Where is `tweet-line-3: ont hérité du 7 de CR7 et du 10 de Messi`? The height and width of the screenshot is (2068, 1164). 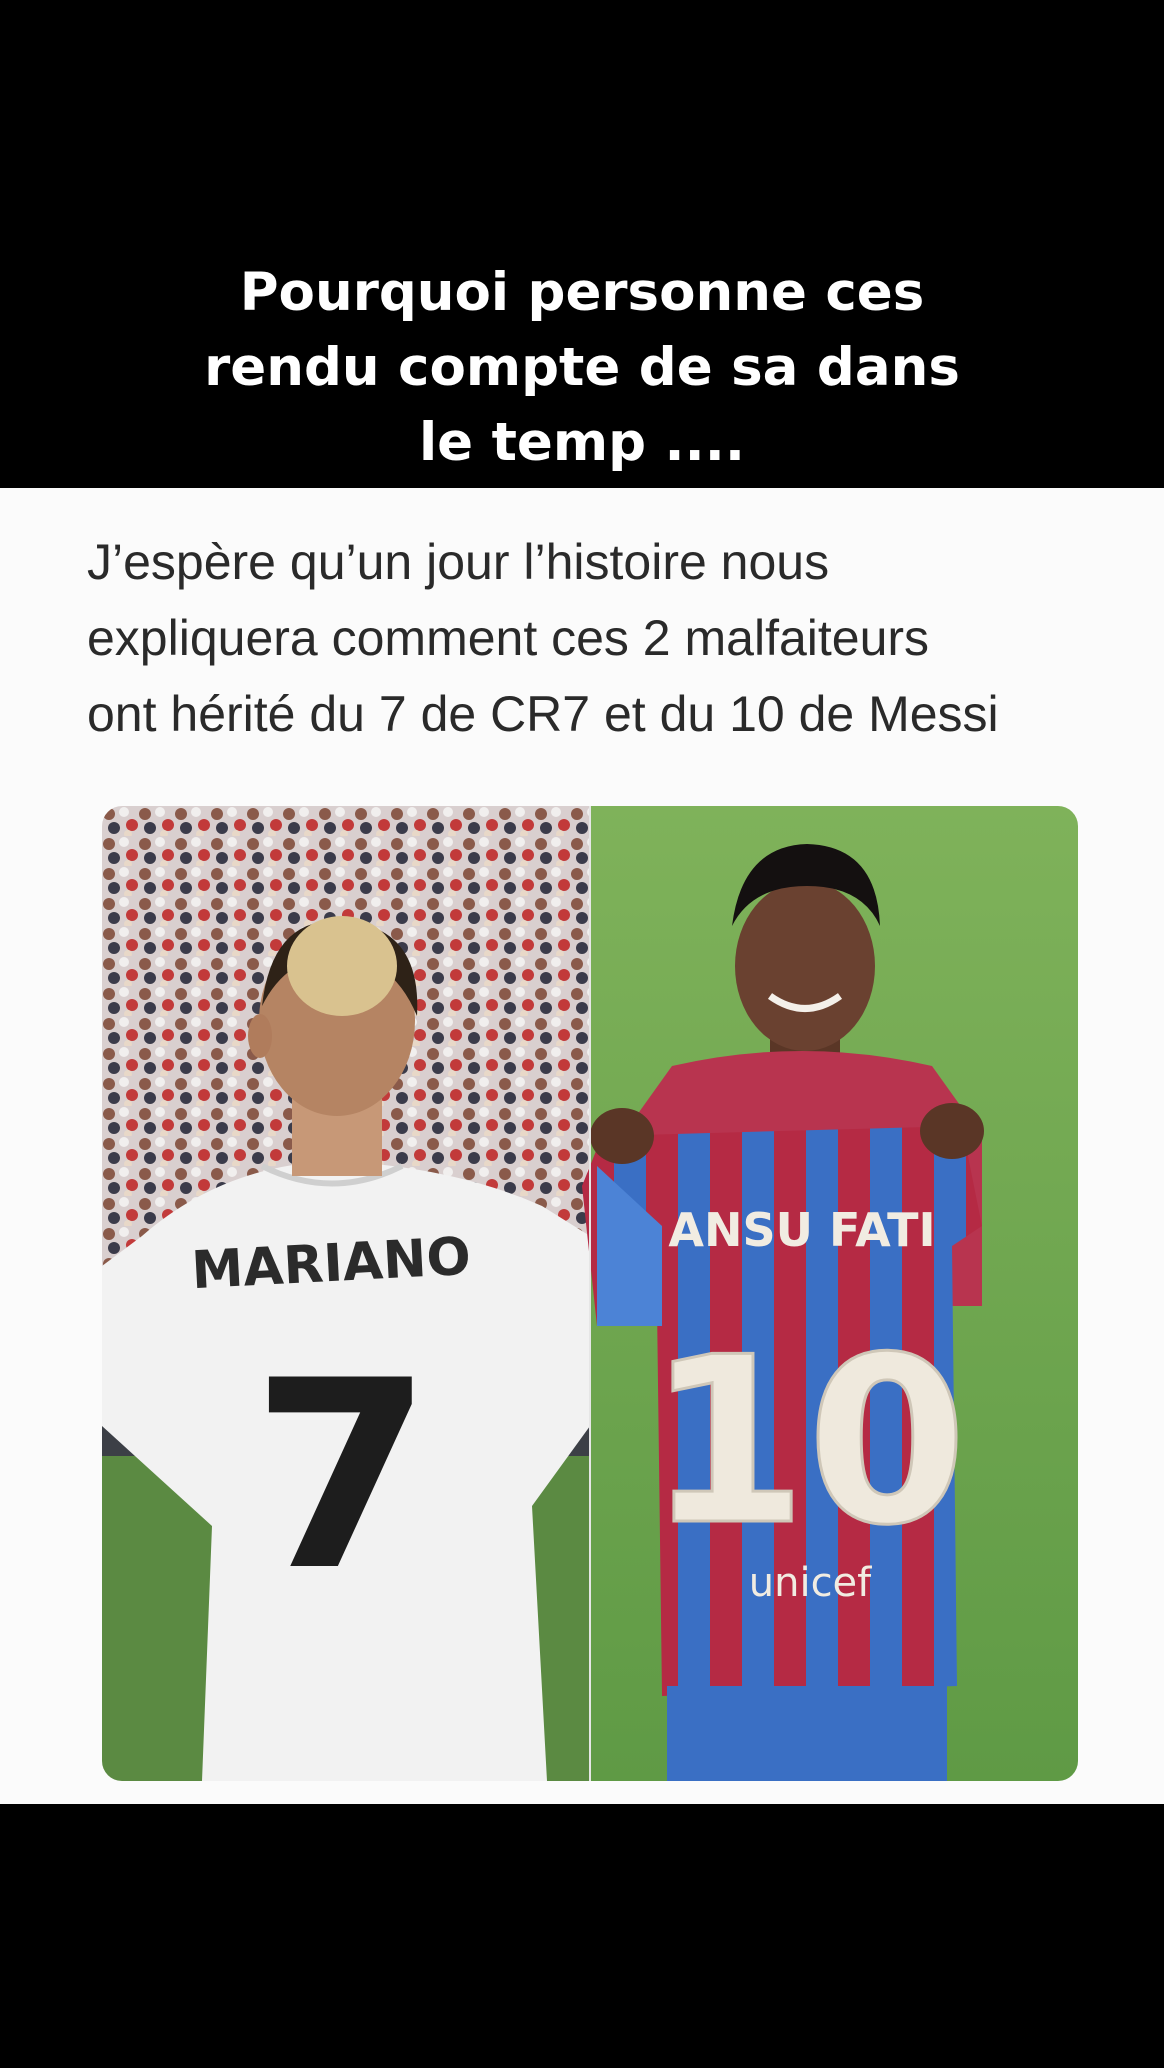 tweet-line-3: ont hérité du 7 de CR7 et du 10 de Messi is located at coordinates (543, 714).